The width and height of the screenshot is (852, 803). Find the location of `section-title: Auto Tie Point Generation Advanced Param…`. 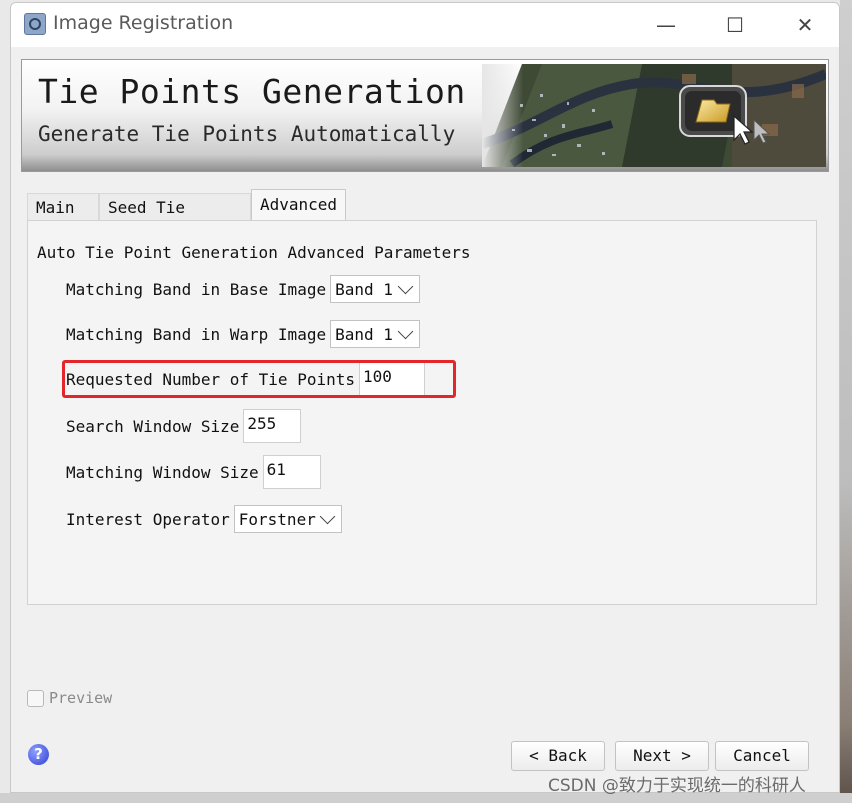

section-title: Auto Tie Point Generation Advanced Param… is located at coordinates (254, 252).